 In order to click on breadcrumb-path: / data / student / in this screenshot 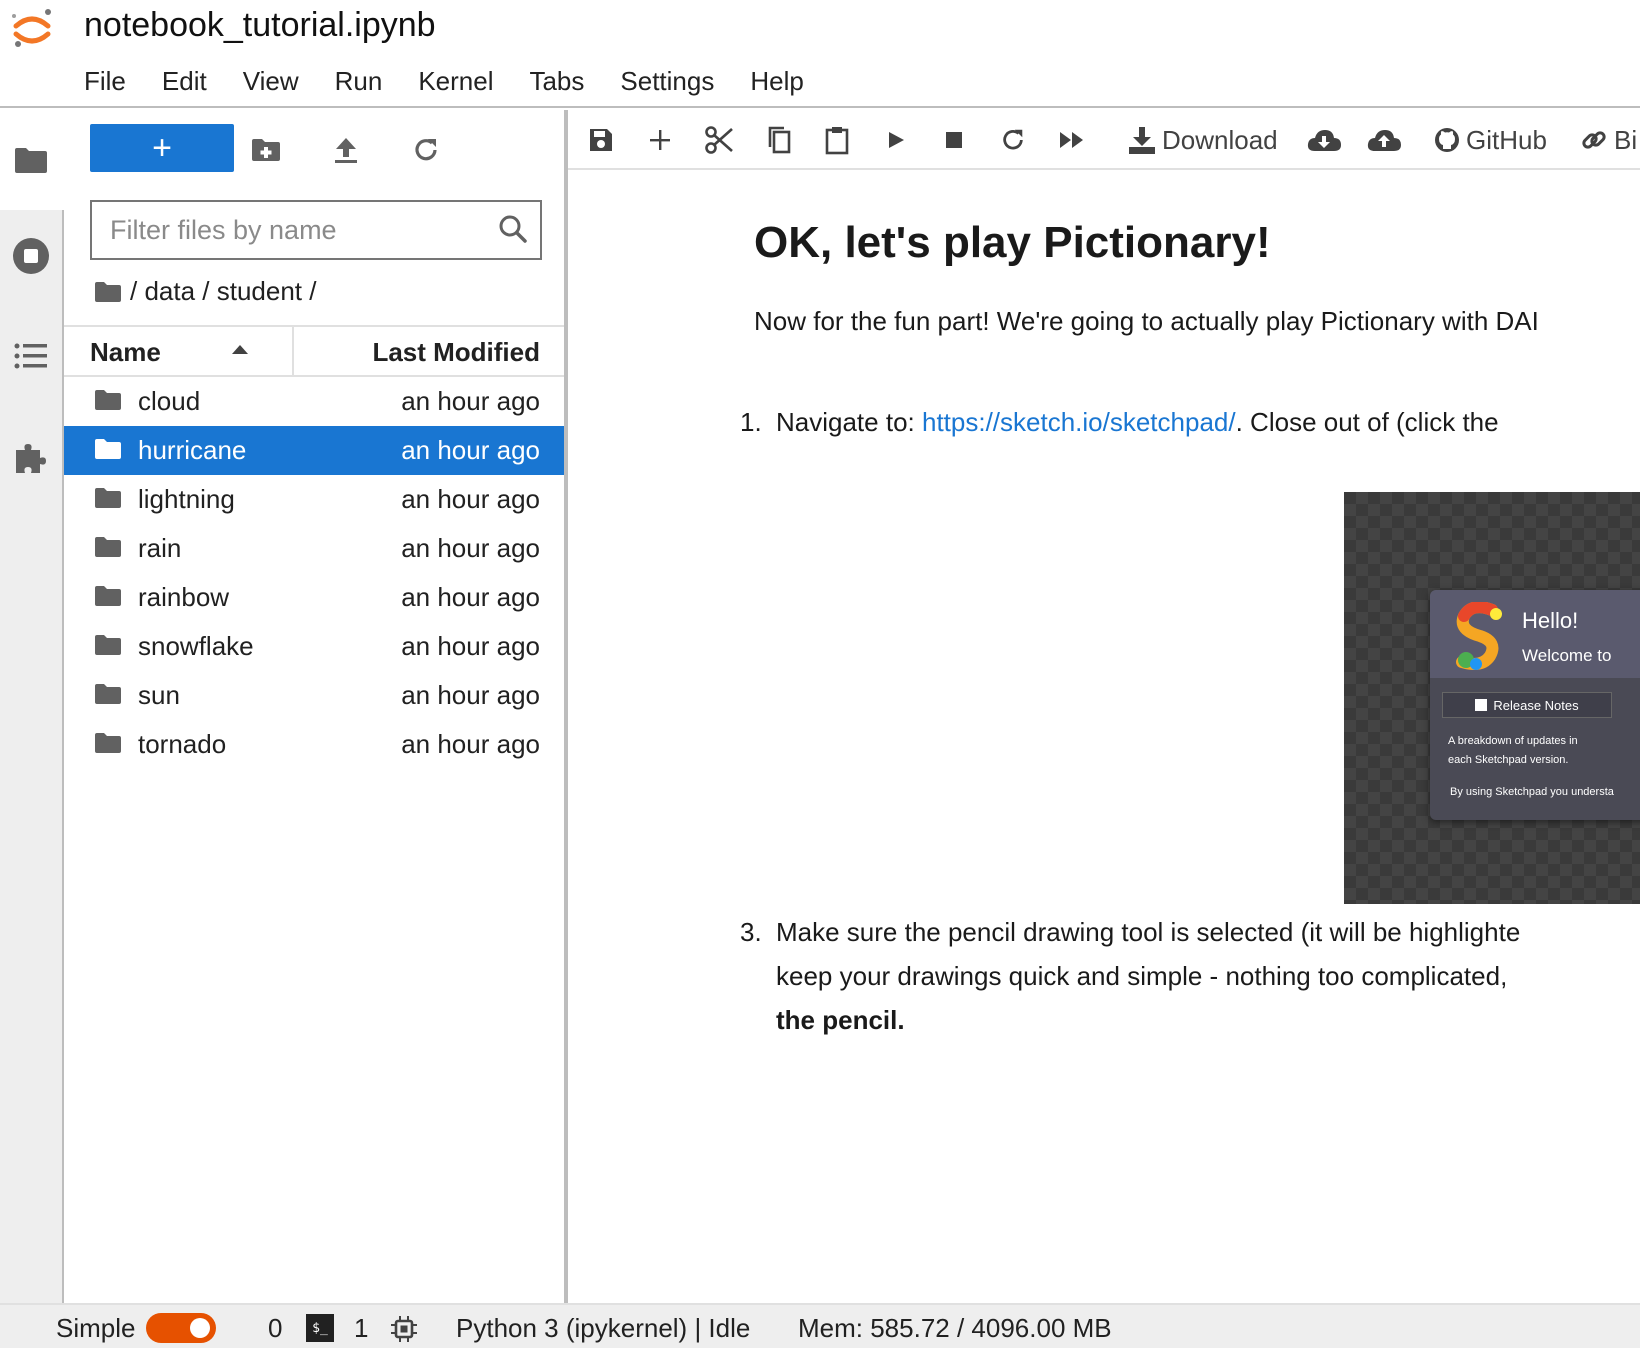, I will do `click(223, 291)`.